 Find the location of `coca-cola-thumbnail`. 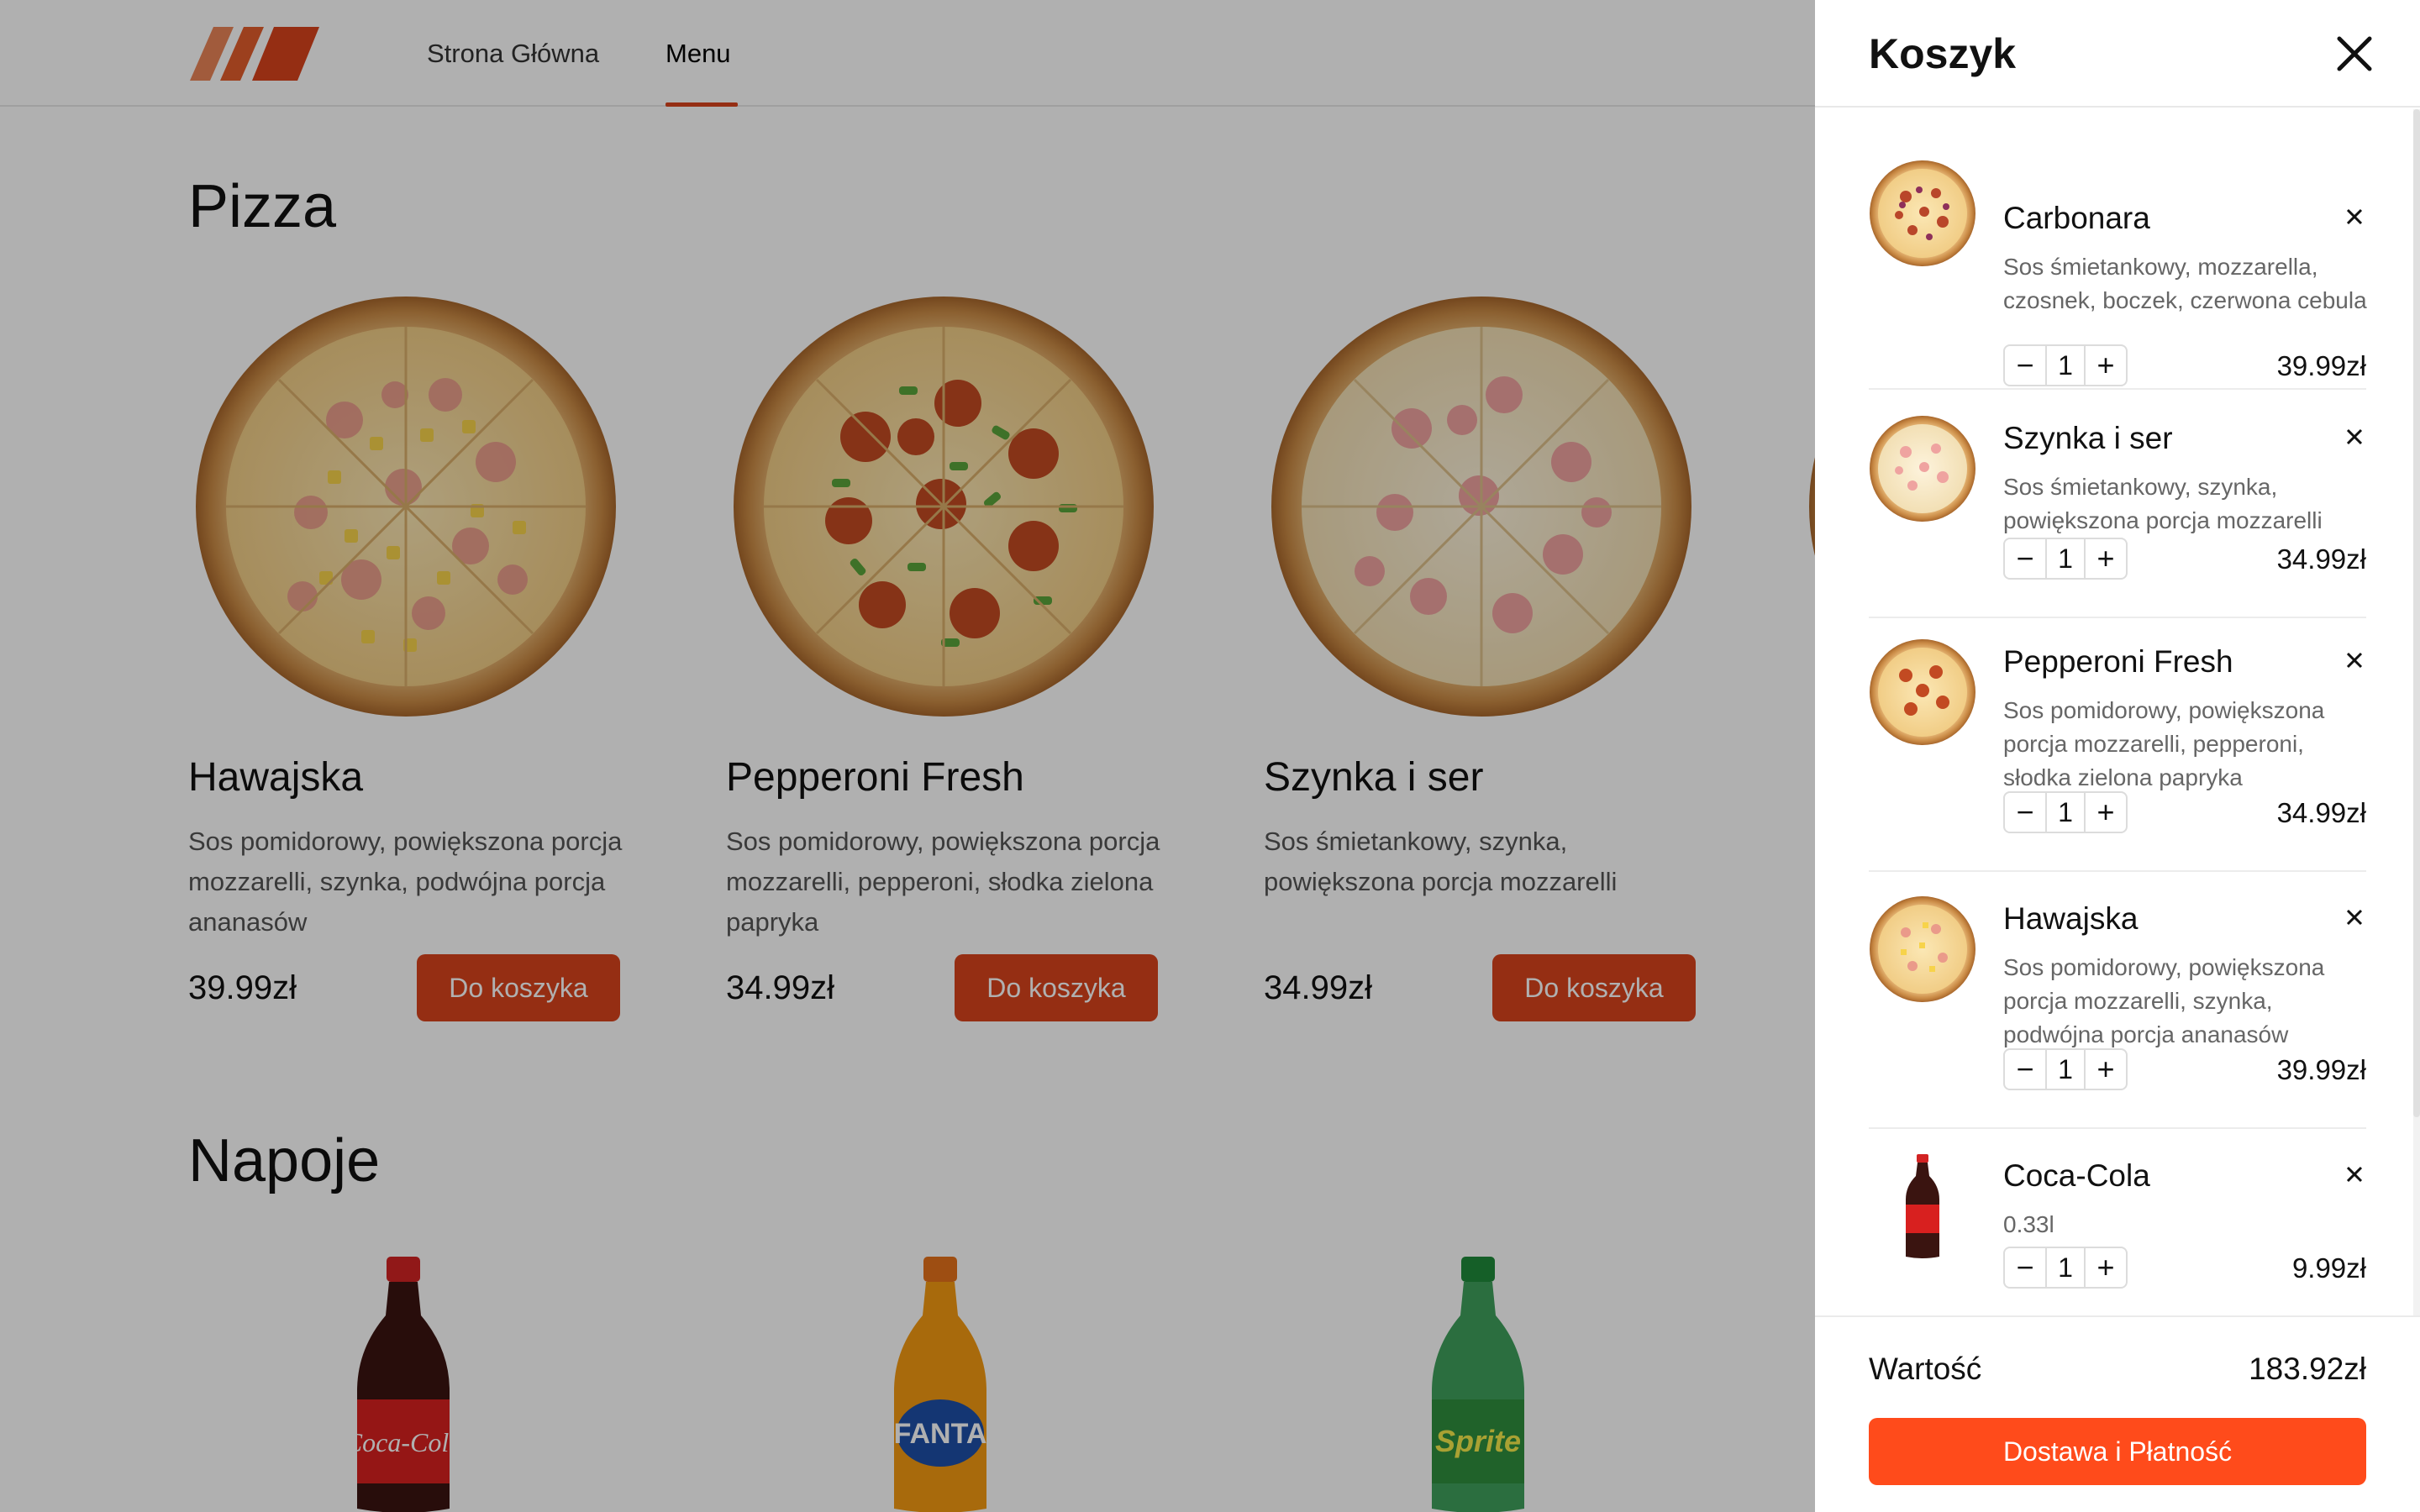

coca-cola-thumbnail is located at coordinates (1922, 1206).